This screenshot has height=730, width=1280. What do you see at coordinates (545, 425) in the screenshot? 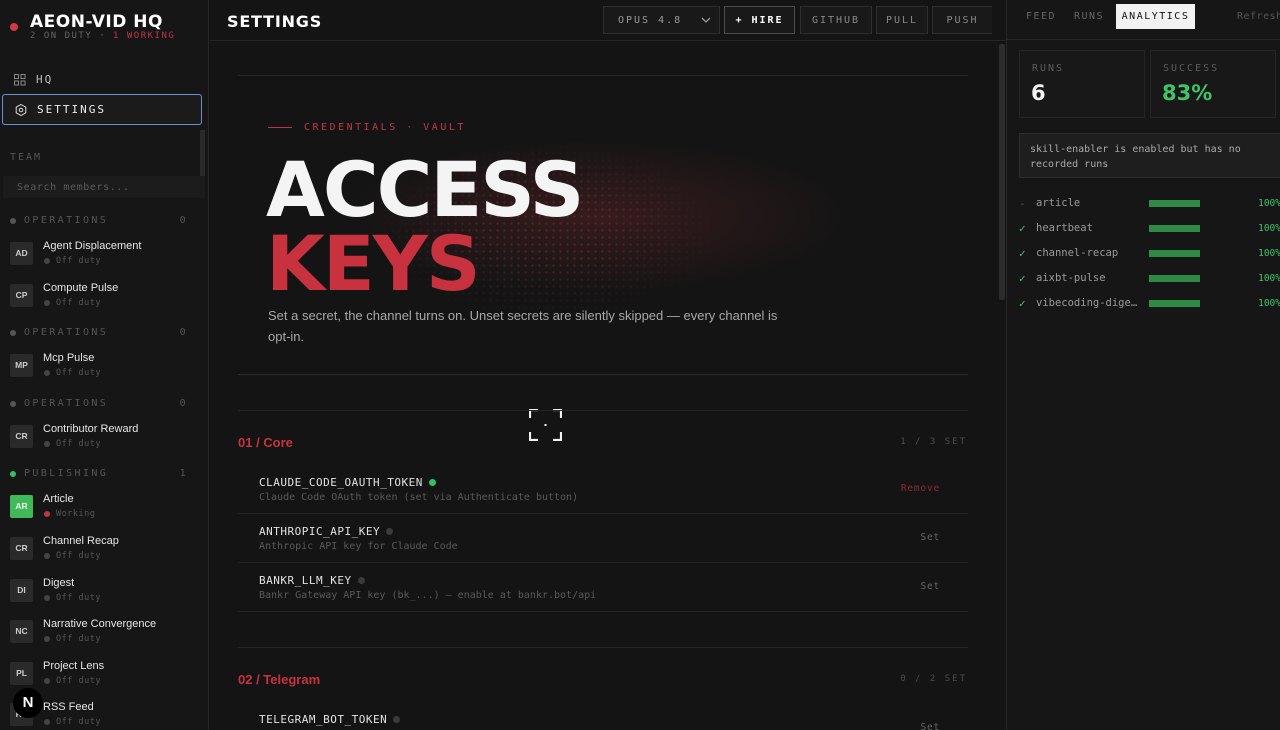
I see `focus-frame-icon` at bounding box center [545, 425].